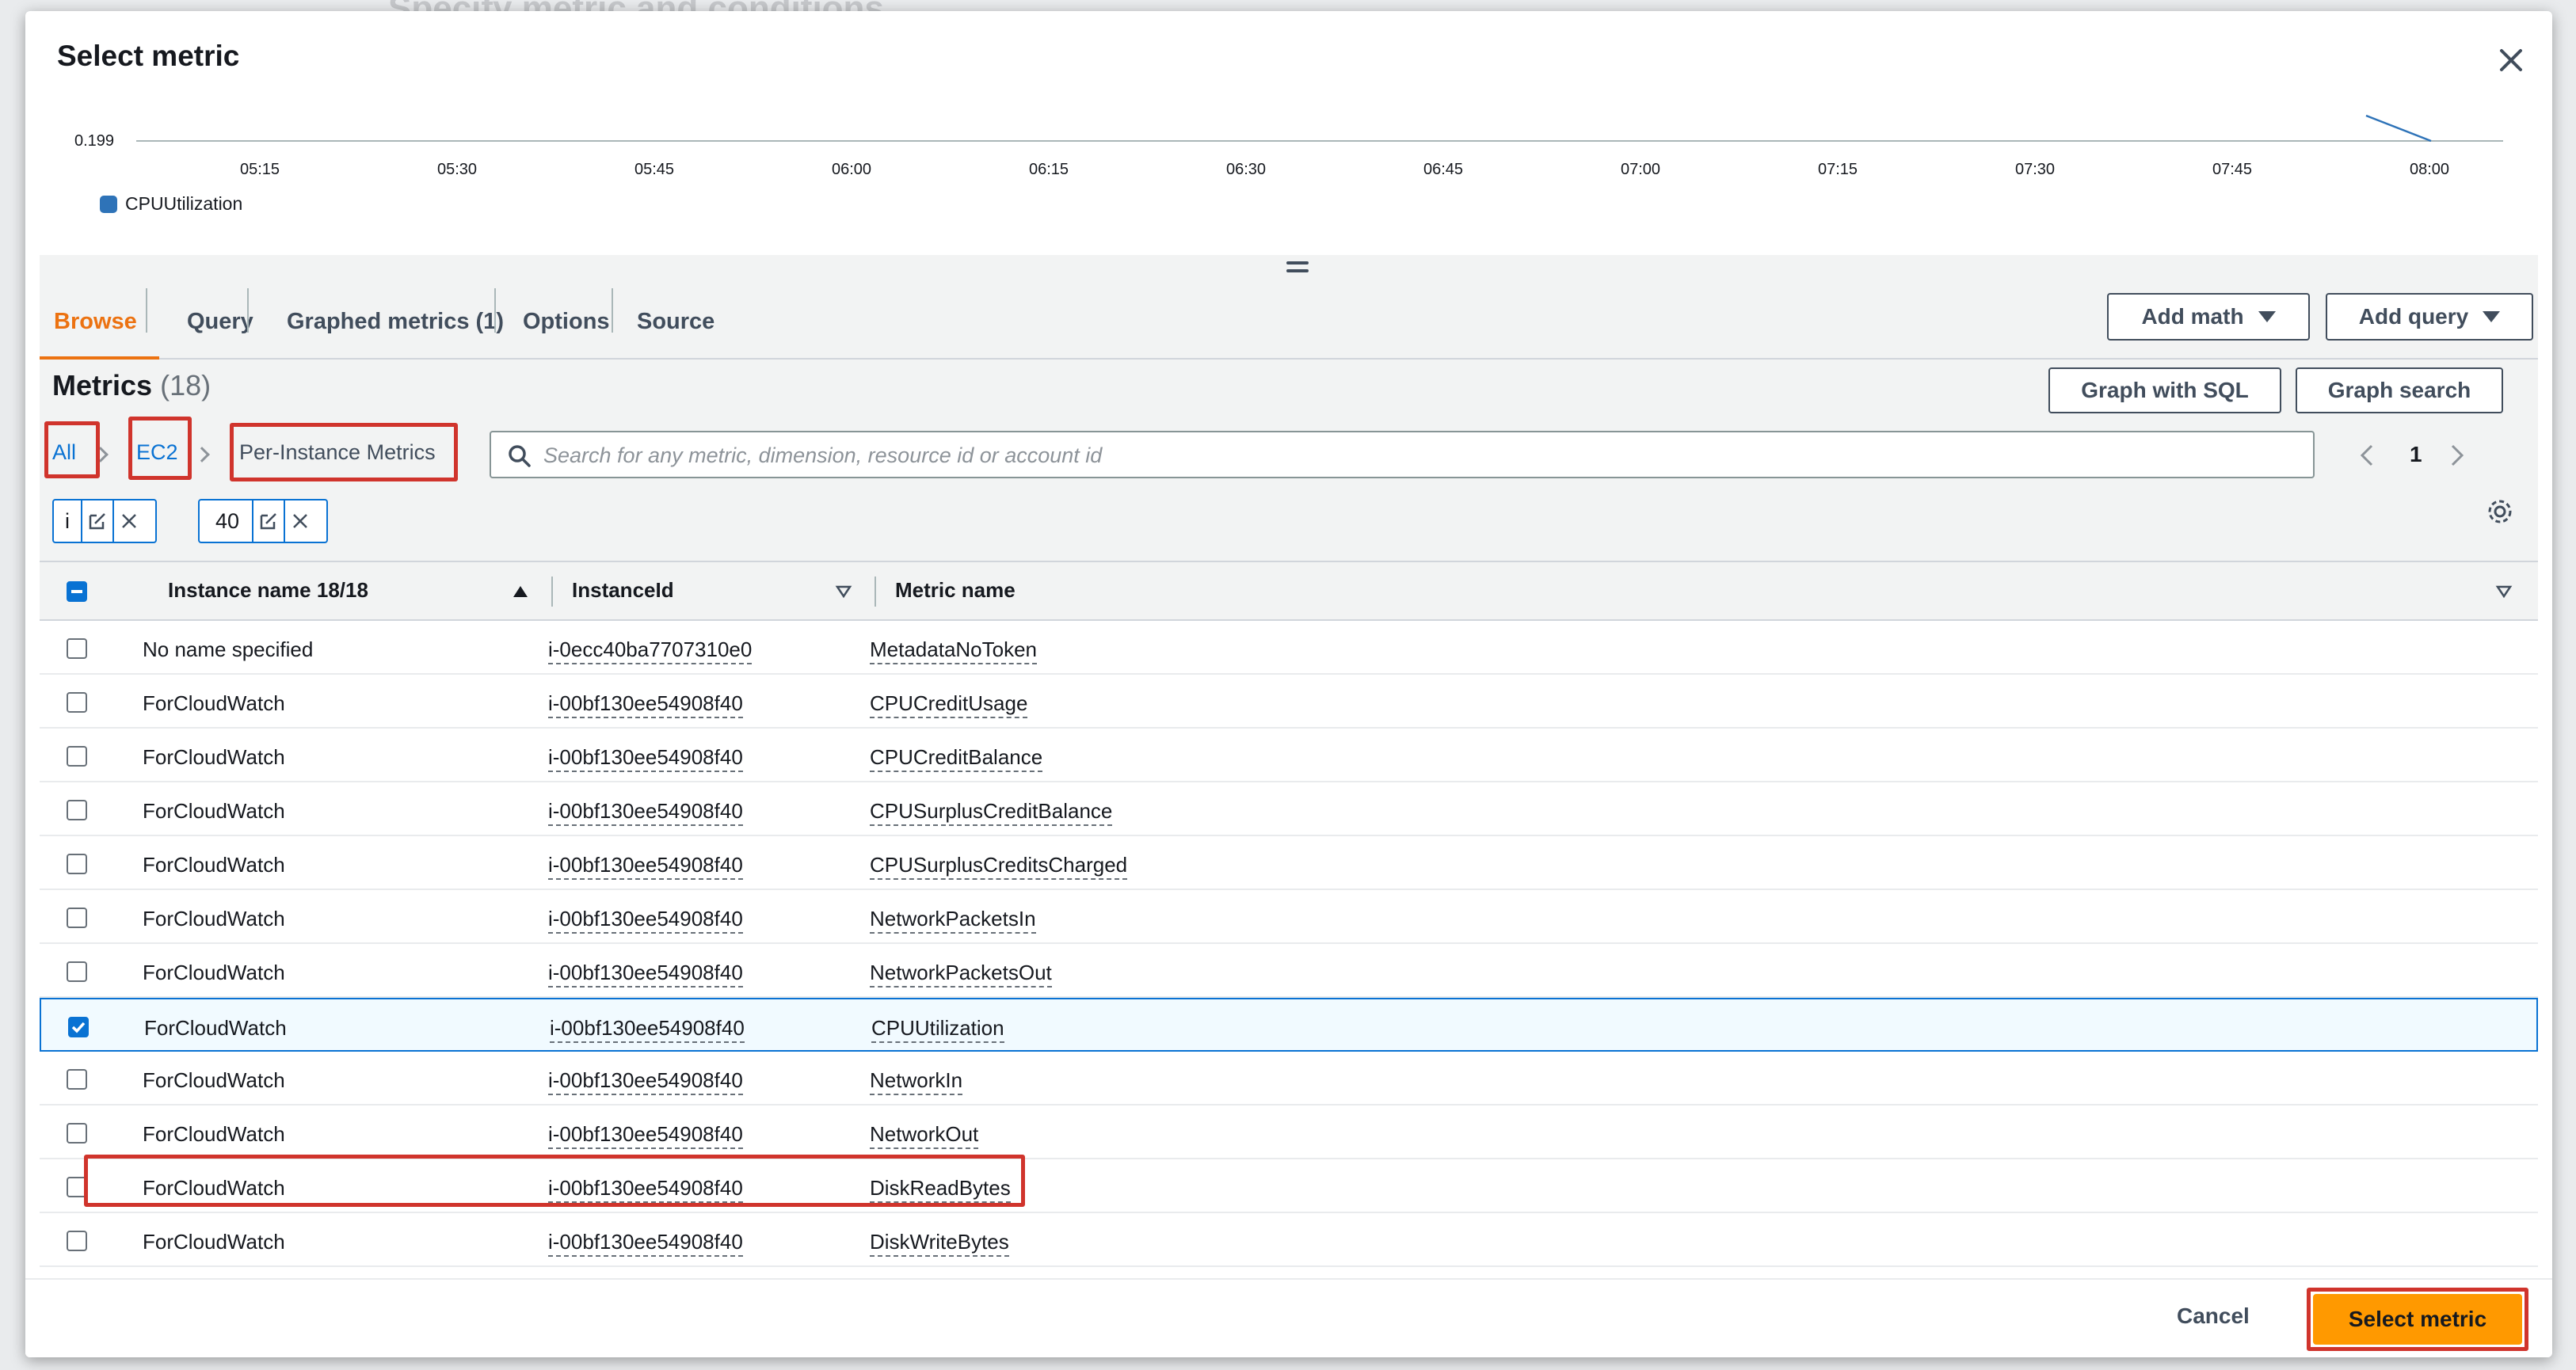 The height and width of the screenshot is (1370, 2576). I want to click on tab-browse: Browse, so click(100, 322).